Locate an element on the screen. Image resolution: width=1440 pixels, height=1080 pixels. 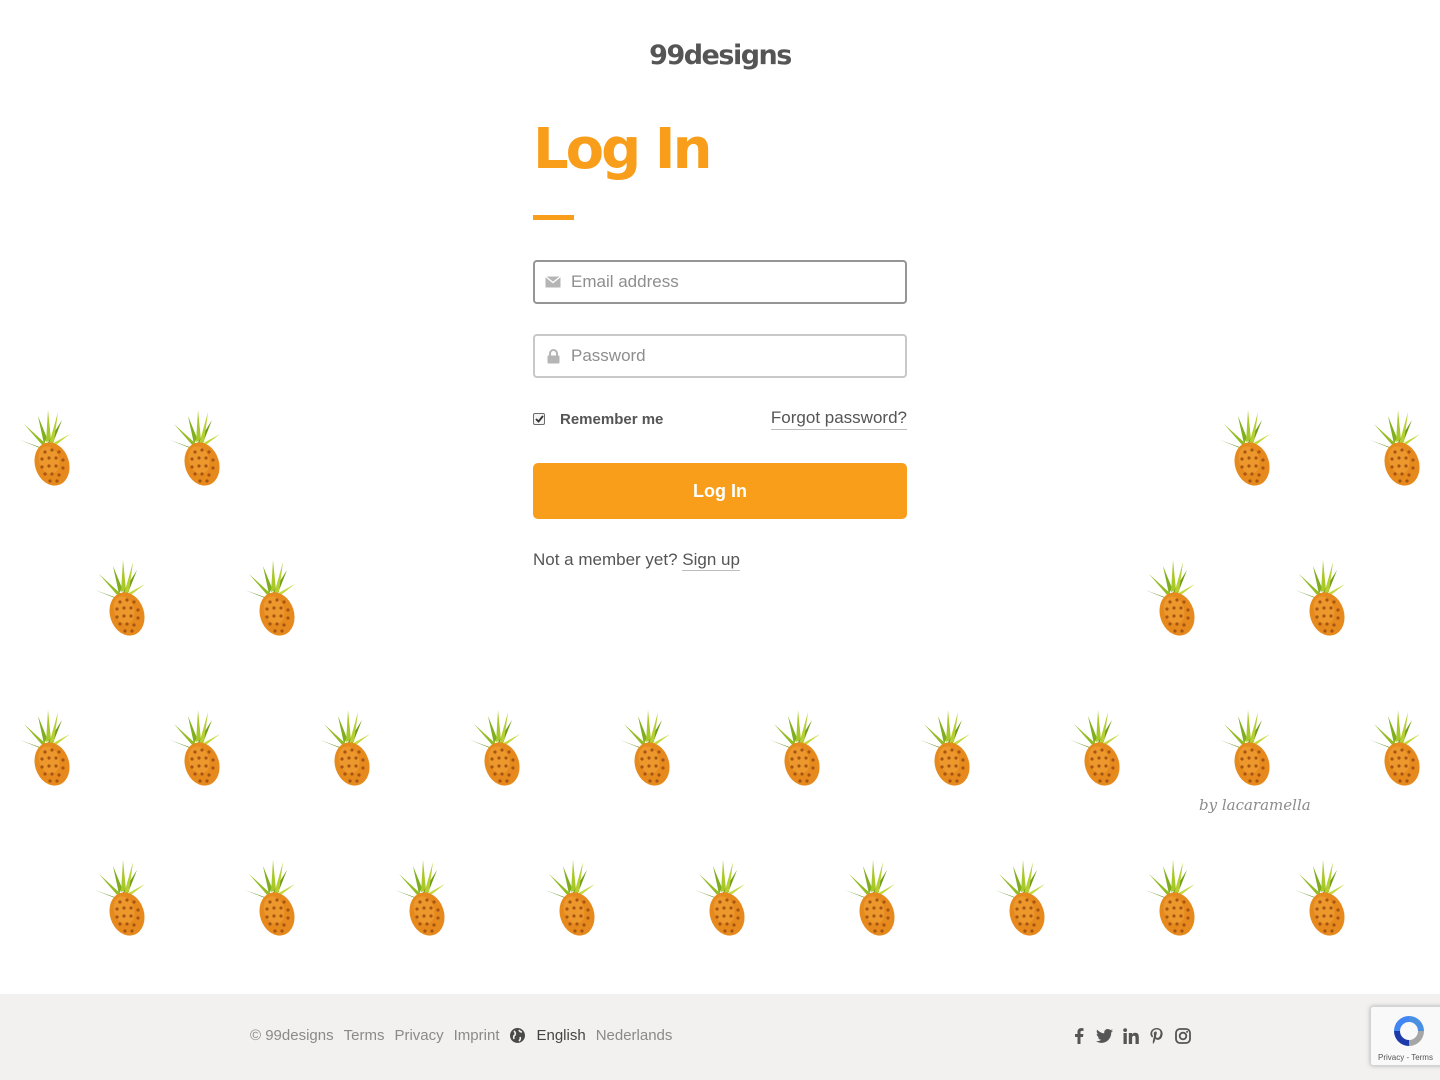
recaptcha-badge: Privacy - Terms is located at coordinates (1405, 1036).